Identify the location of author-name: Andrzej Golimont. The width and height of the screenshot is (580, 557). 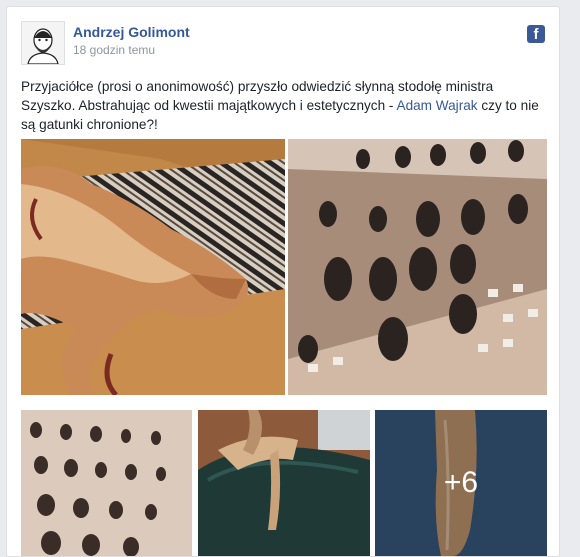
(131, 32).